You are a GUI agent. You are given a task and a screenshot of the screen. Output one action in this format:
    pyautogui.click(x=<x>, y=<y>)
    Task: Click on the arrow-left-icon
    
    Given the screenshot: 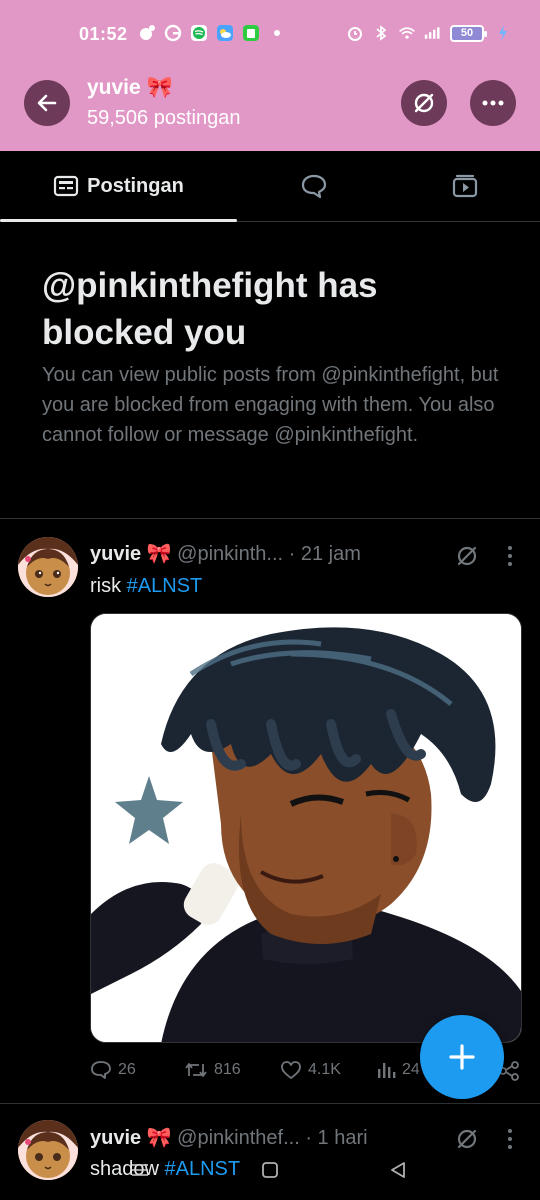 What is the action you would take?
    pyautogui.click(x=47, y=103)
    